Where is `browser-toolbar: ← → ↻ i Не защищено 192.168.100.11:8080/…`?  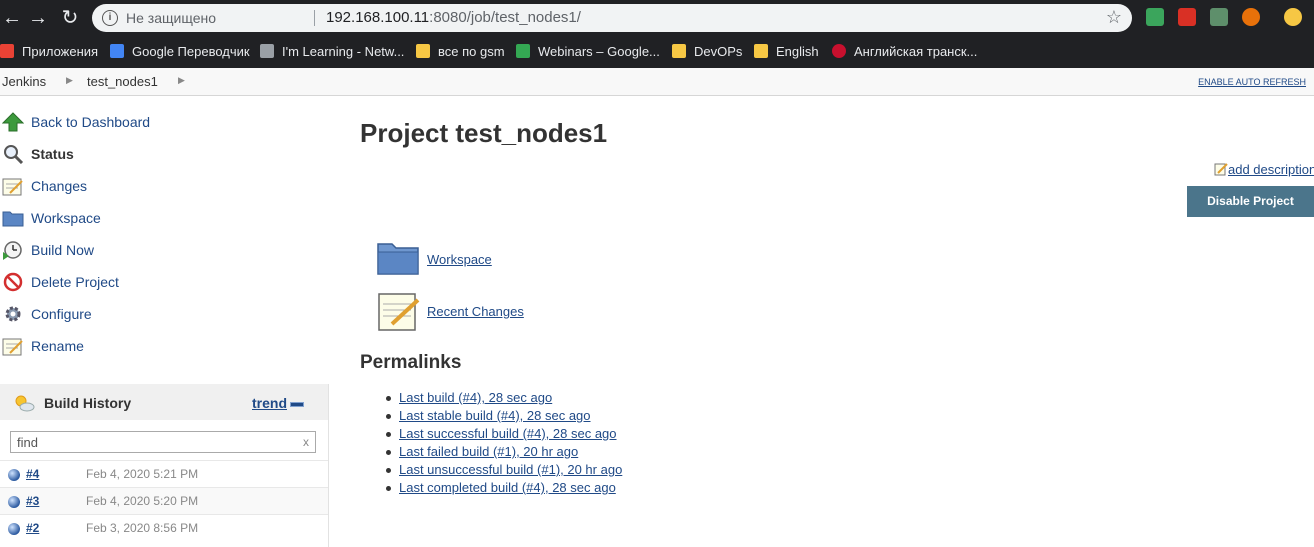 browser-toolbar: ← → ↻ i Не защищено 192.168.100.11:8080/… is located at coordinates (657, 18).